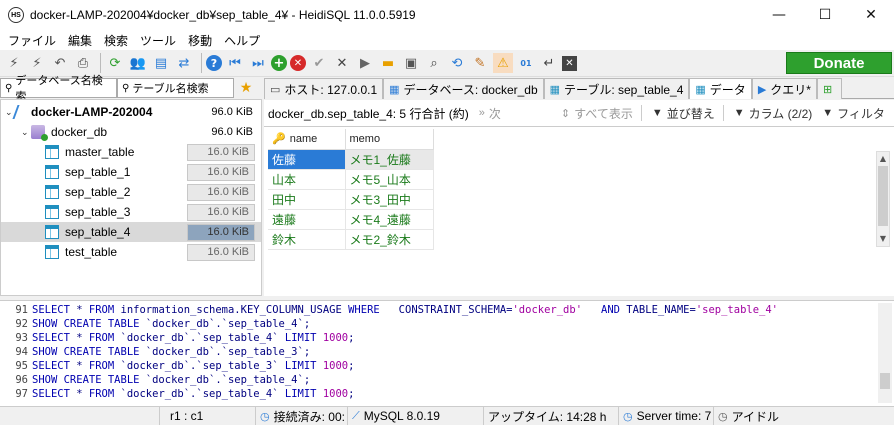 The image size is (894, 425). Describe the element at coordinates (242, 40) in the screenshot. I see `menu-help: ヘルプ` at that location.